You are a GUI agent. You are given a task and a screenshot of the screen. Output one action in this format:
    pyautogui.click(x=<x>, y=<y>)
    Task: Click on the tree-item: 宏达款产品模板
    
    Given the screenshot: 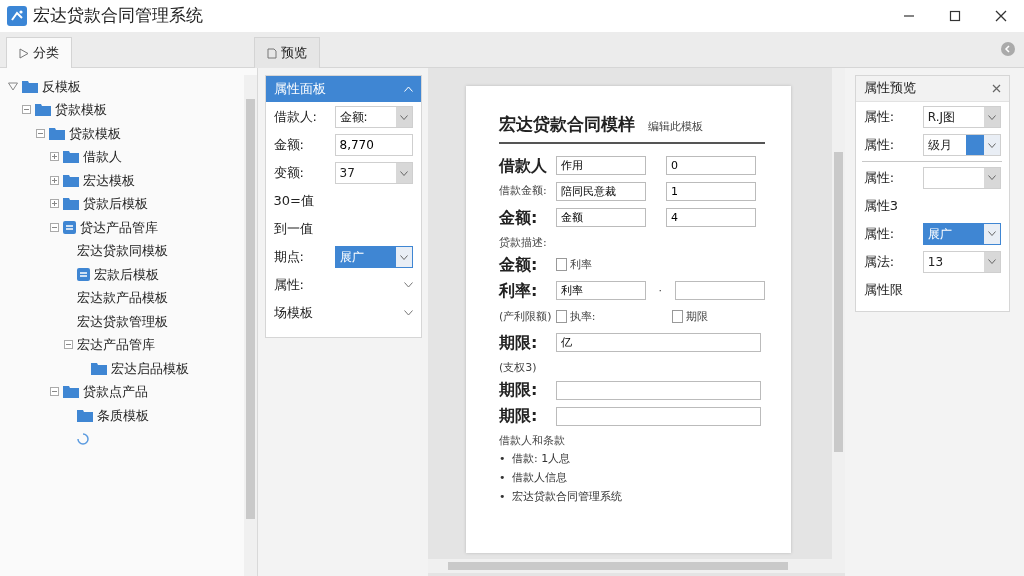 What is the action you would take?
    pyautogui.click(x=122, y=298)
    